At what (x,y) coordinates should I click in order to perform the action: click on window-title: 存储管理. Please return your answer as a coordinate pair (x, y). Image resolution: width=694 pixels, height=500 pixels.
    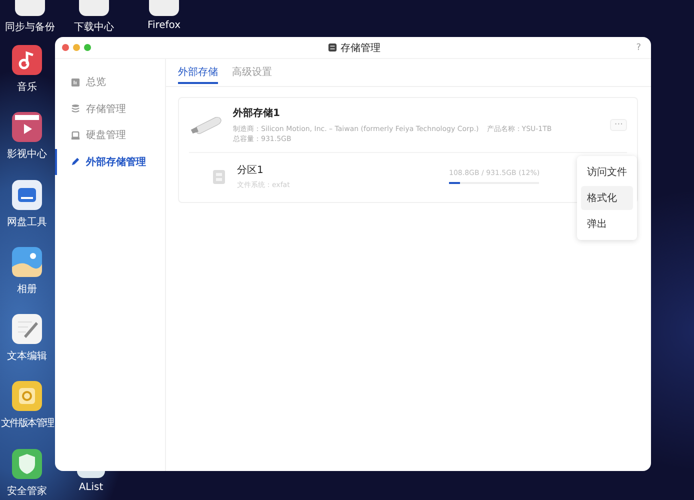
    Looking at the image, I should click on (360, 48).